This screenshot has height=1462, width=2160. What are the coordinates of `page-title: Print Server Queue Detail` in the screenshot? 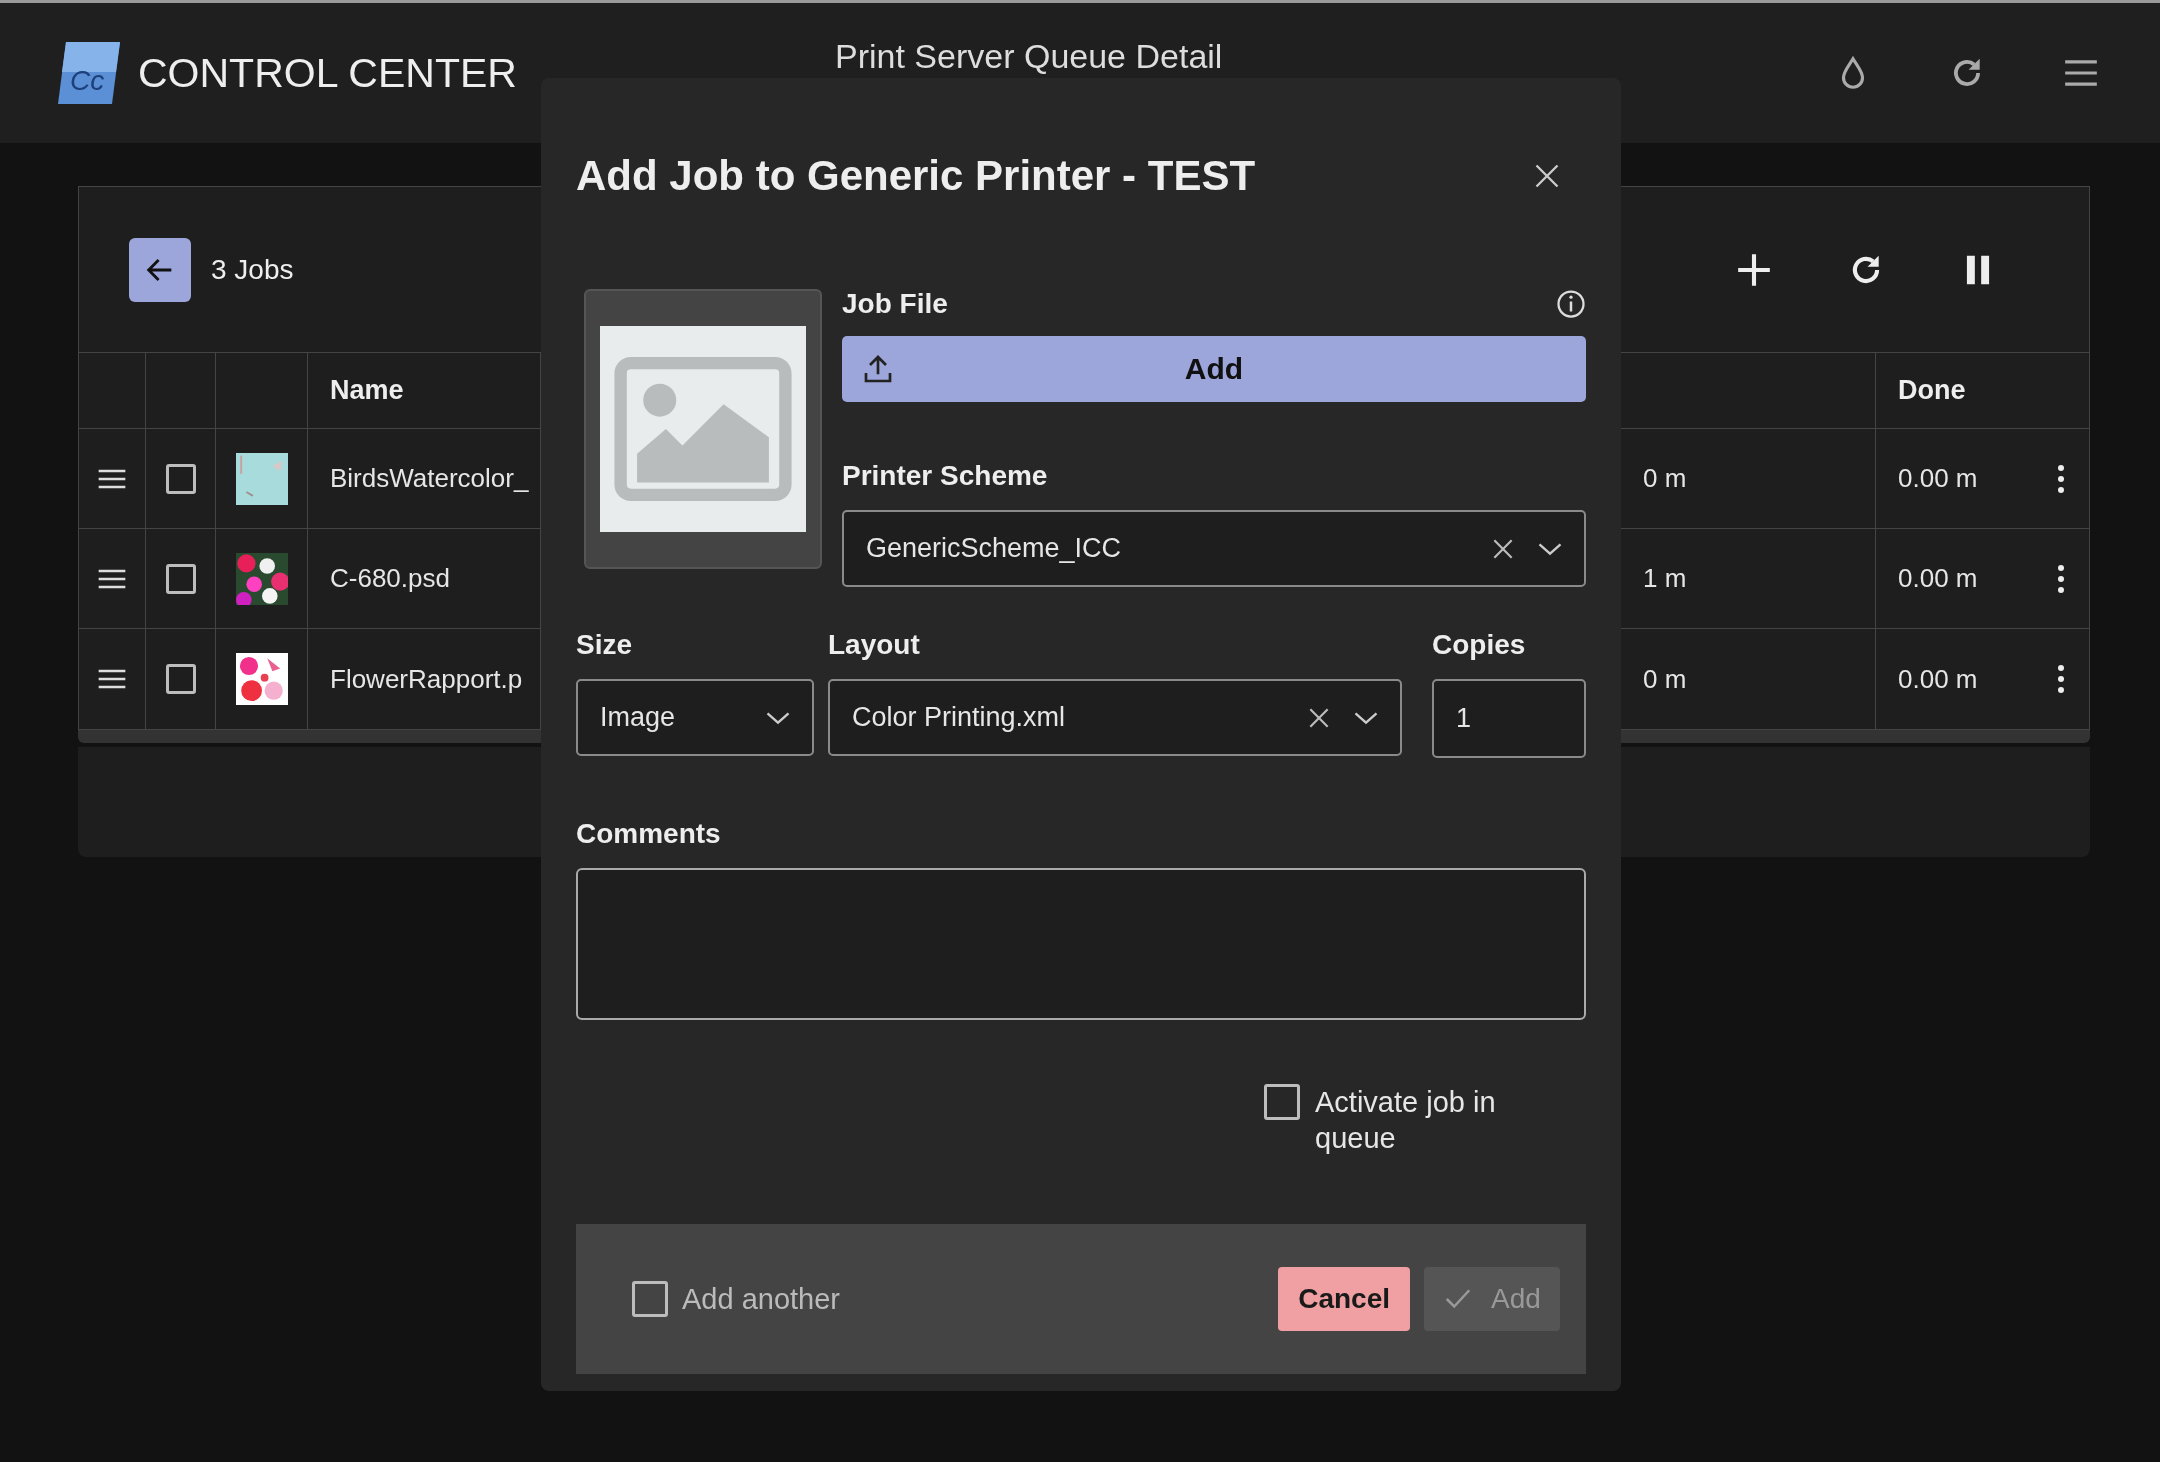 It's located at (1029, 56).